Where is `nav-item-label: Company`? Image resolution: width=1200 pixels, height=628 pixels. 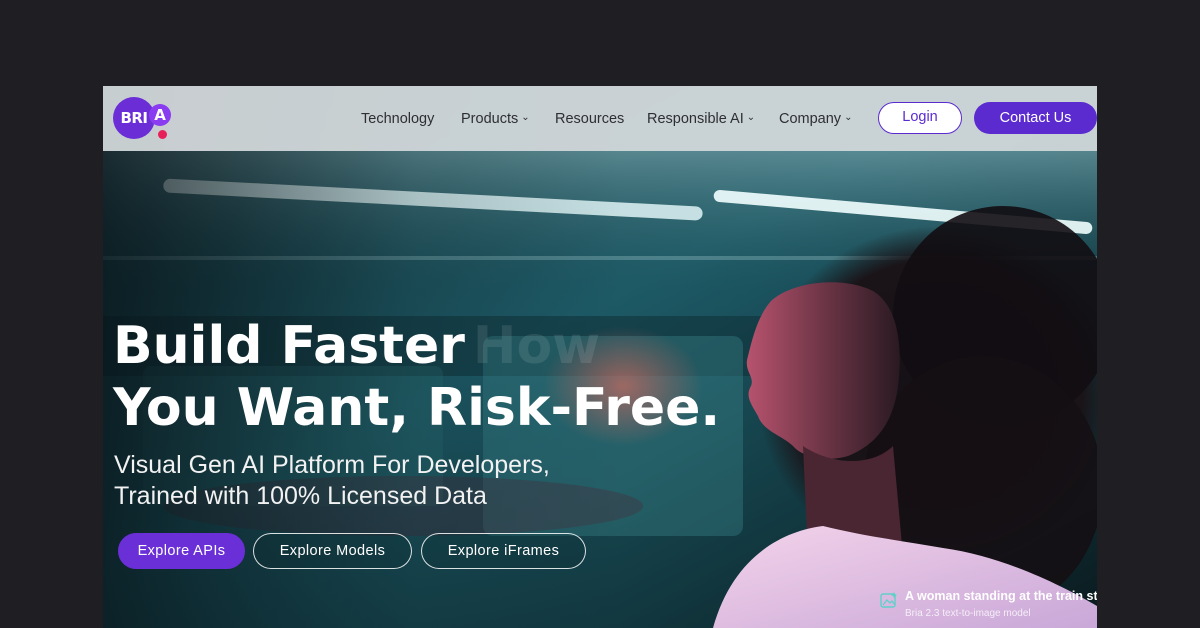
nav-item-label: Company is located at coordinates (810, 118).